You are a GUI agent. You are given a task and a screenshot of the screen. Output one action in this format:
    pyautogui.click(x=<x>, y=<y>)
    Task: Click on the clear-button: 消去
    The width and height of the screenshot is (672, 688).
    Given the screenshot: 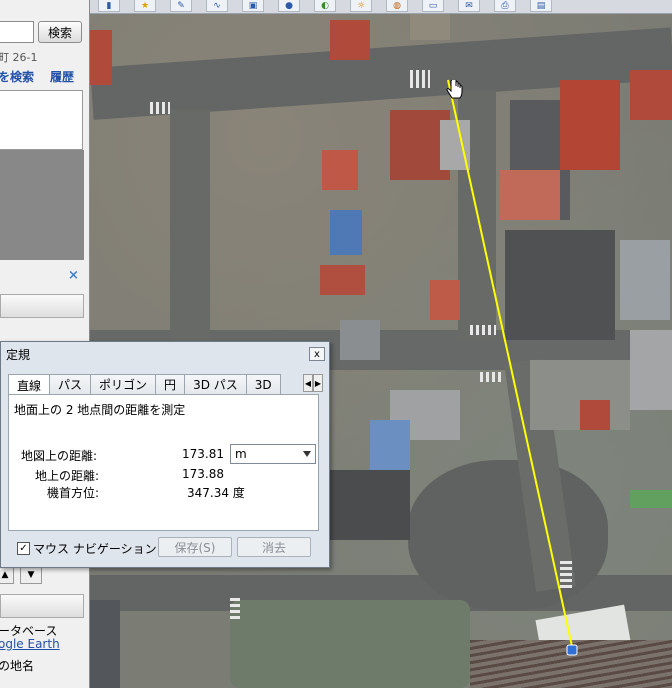 What is the action you would take?
    pyautogui.click(x=274, y=547)
    